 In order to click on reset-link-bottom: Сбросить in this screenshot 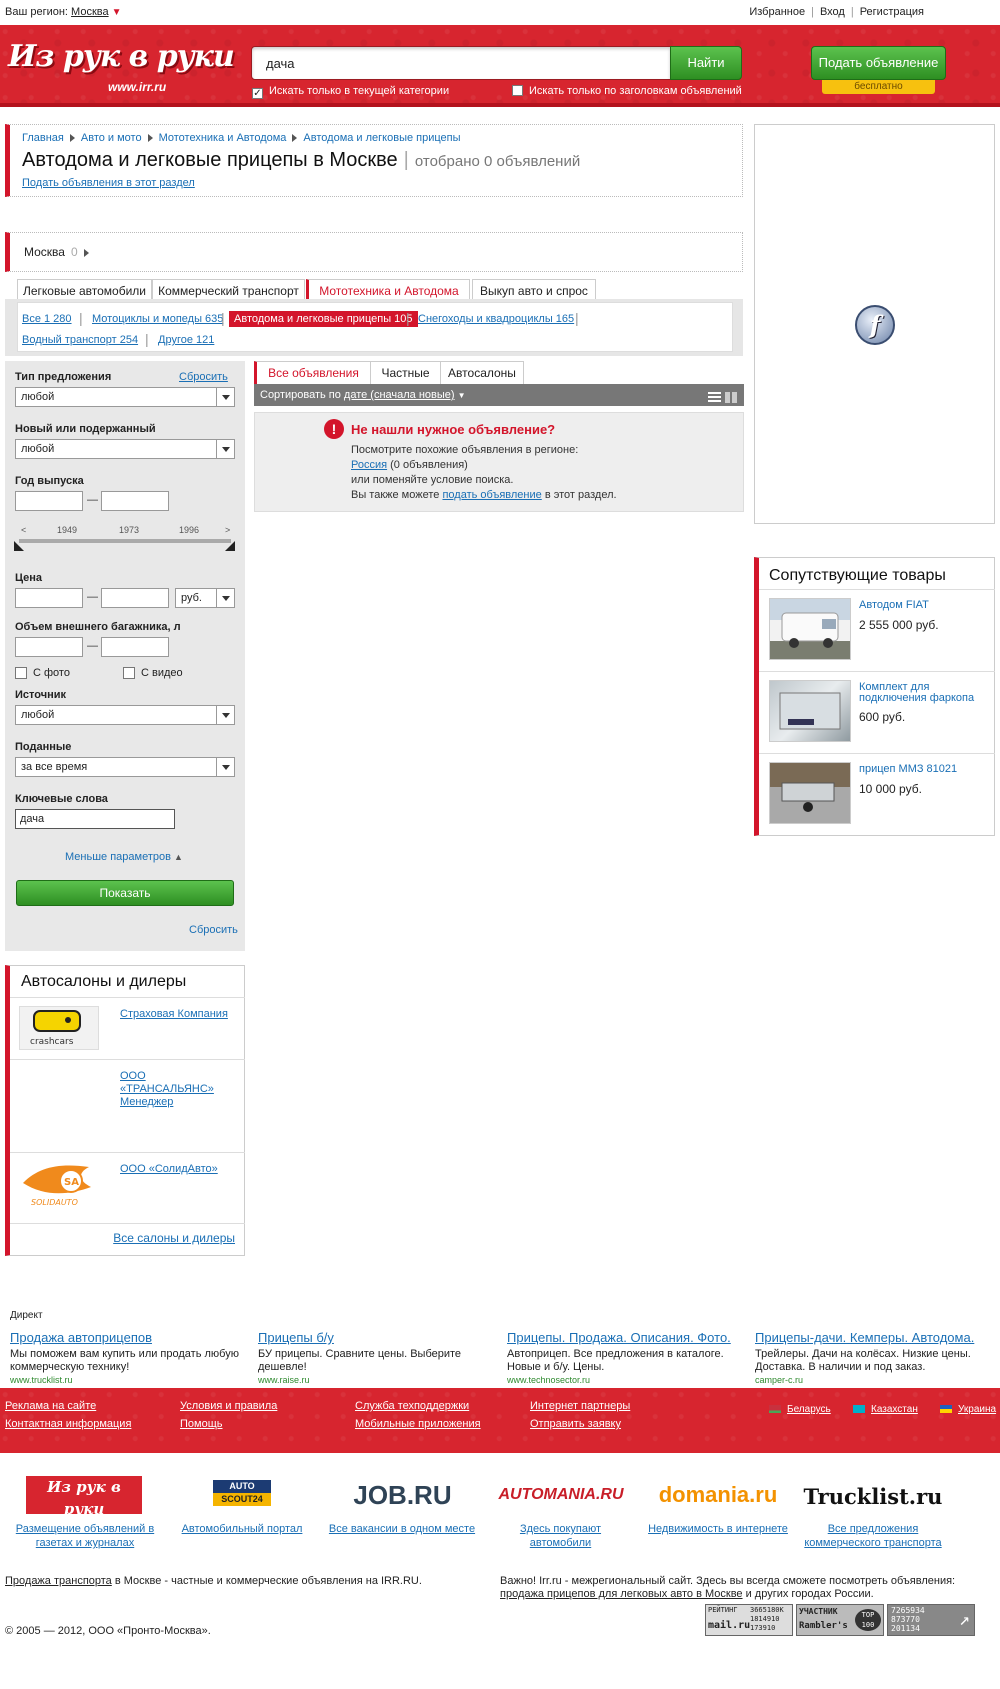, I will do `click(213, 930)`.